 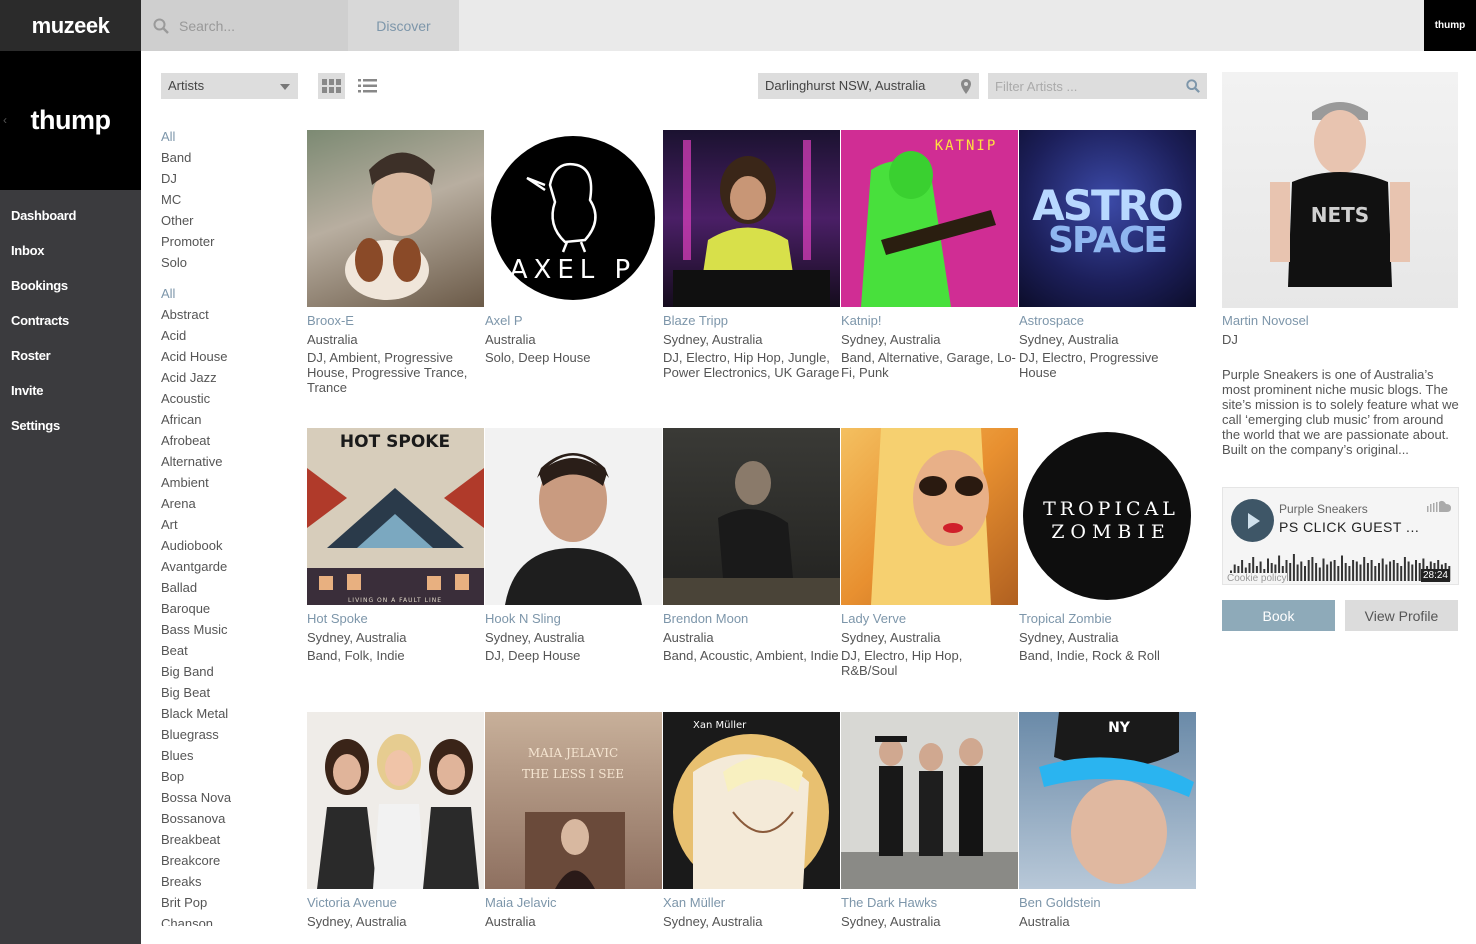 I want to click on genre-filter-item: Art, so click(x=196, y=527).